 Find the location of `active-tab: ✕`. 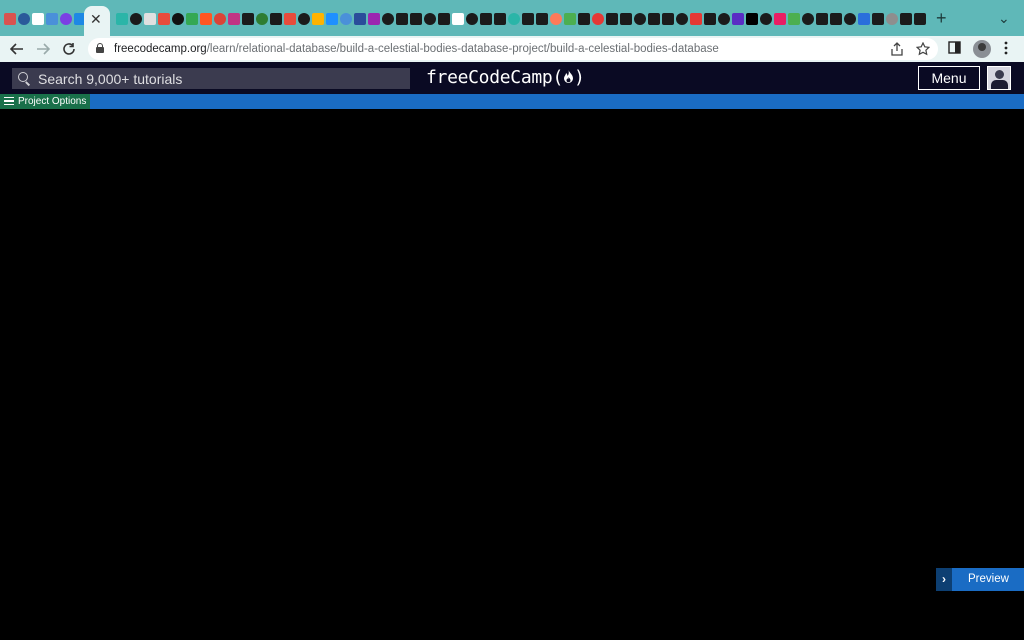

active-tab: ✕ is located at coordinates (97, 21).